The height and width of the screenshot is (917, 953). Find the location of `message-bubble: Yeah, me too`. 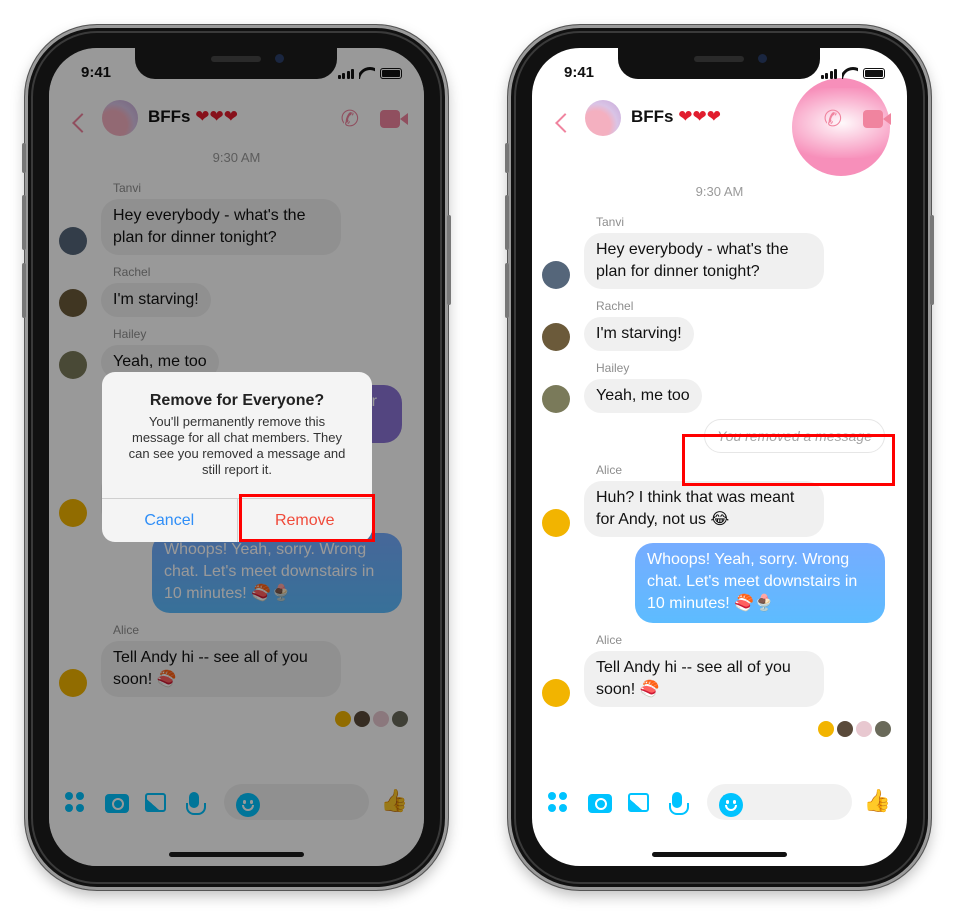

message-bubble: Yeah, me too is located at coordinates (643, 396).